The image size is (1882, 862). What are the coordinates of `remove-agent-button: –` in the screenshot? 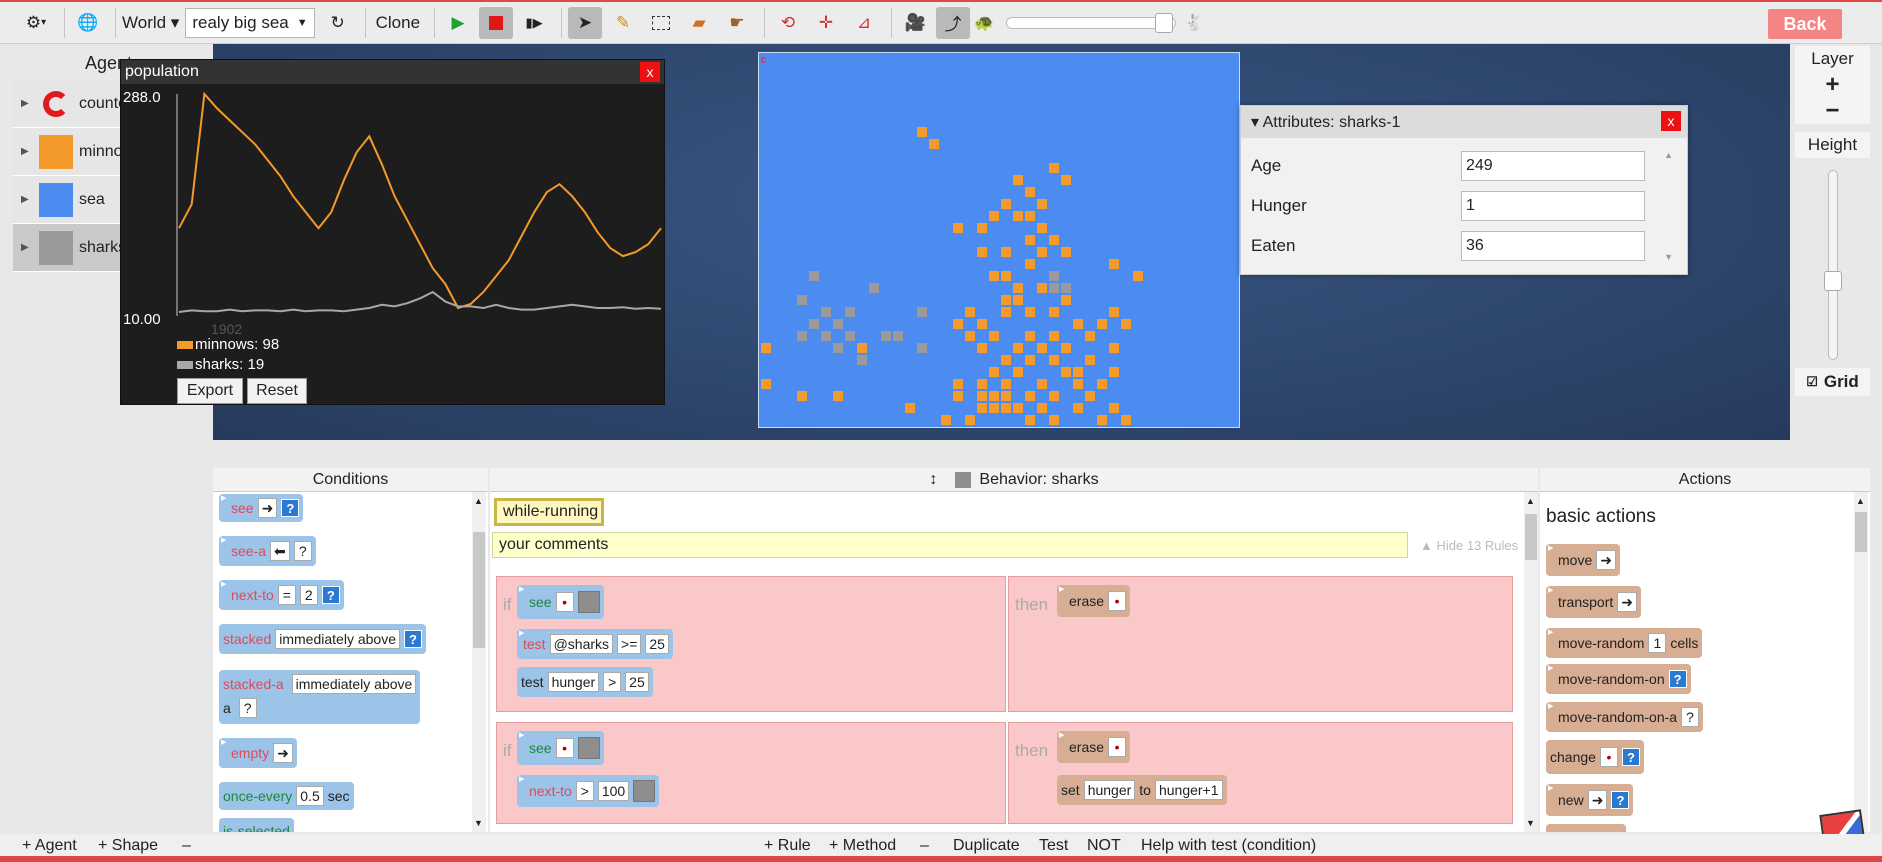 It's located at (186, 846).